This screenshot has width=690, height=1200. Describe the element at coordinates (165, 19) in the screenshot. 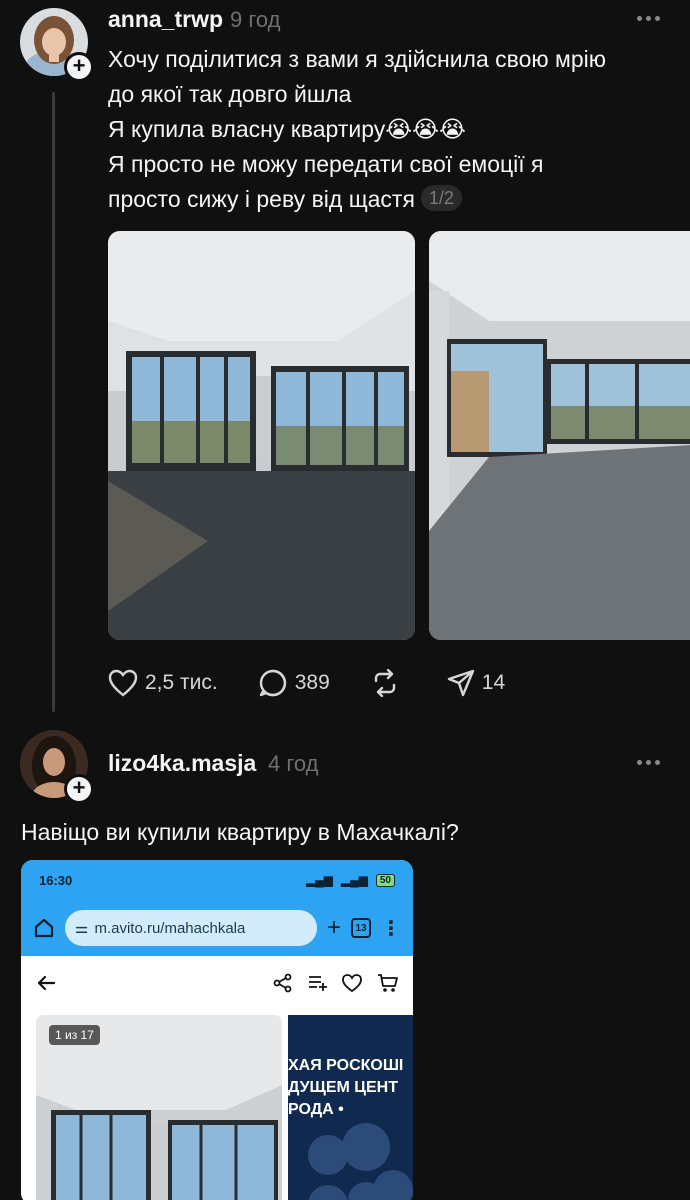

I see `username: anna_trwp` at that location.